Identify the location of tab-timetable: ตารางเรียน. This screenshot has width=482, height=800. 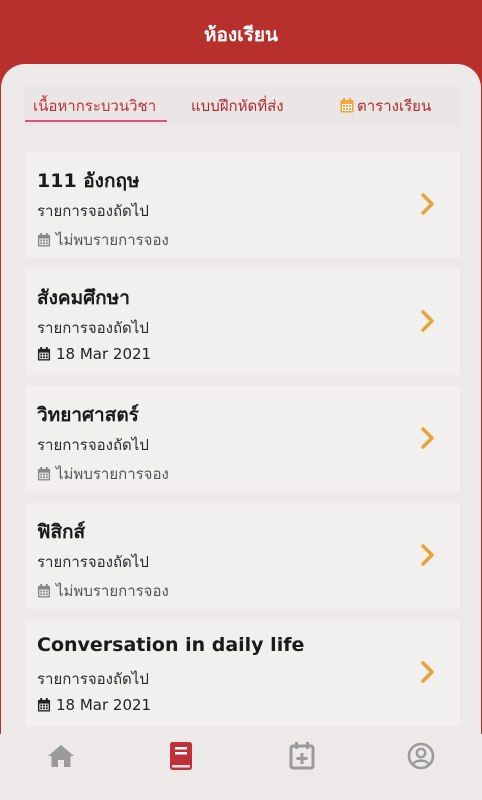
(385, 109).